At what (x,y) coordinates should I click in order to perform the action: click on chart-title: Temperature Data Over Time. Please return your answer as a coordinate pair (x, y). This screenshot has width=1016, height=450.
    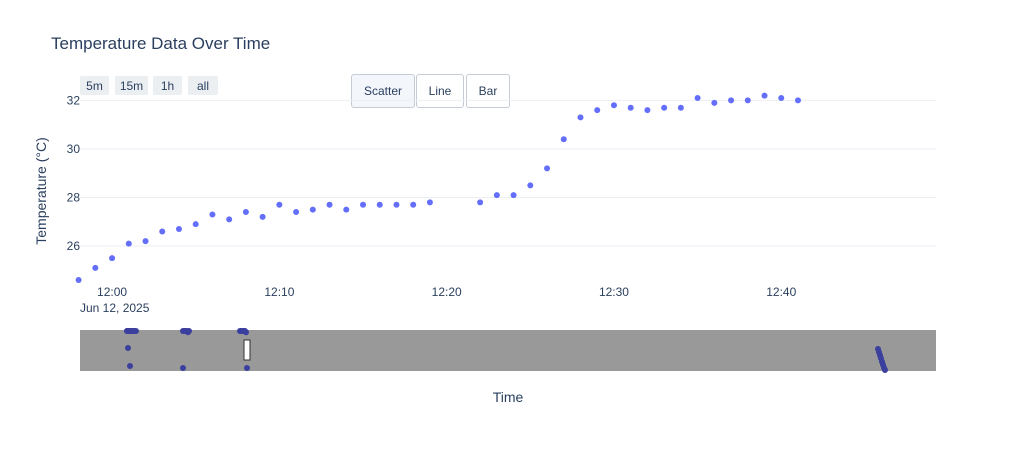
    Looking at the image, I should click on (161, 43).